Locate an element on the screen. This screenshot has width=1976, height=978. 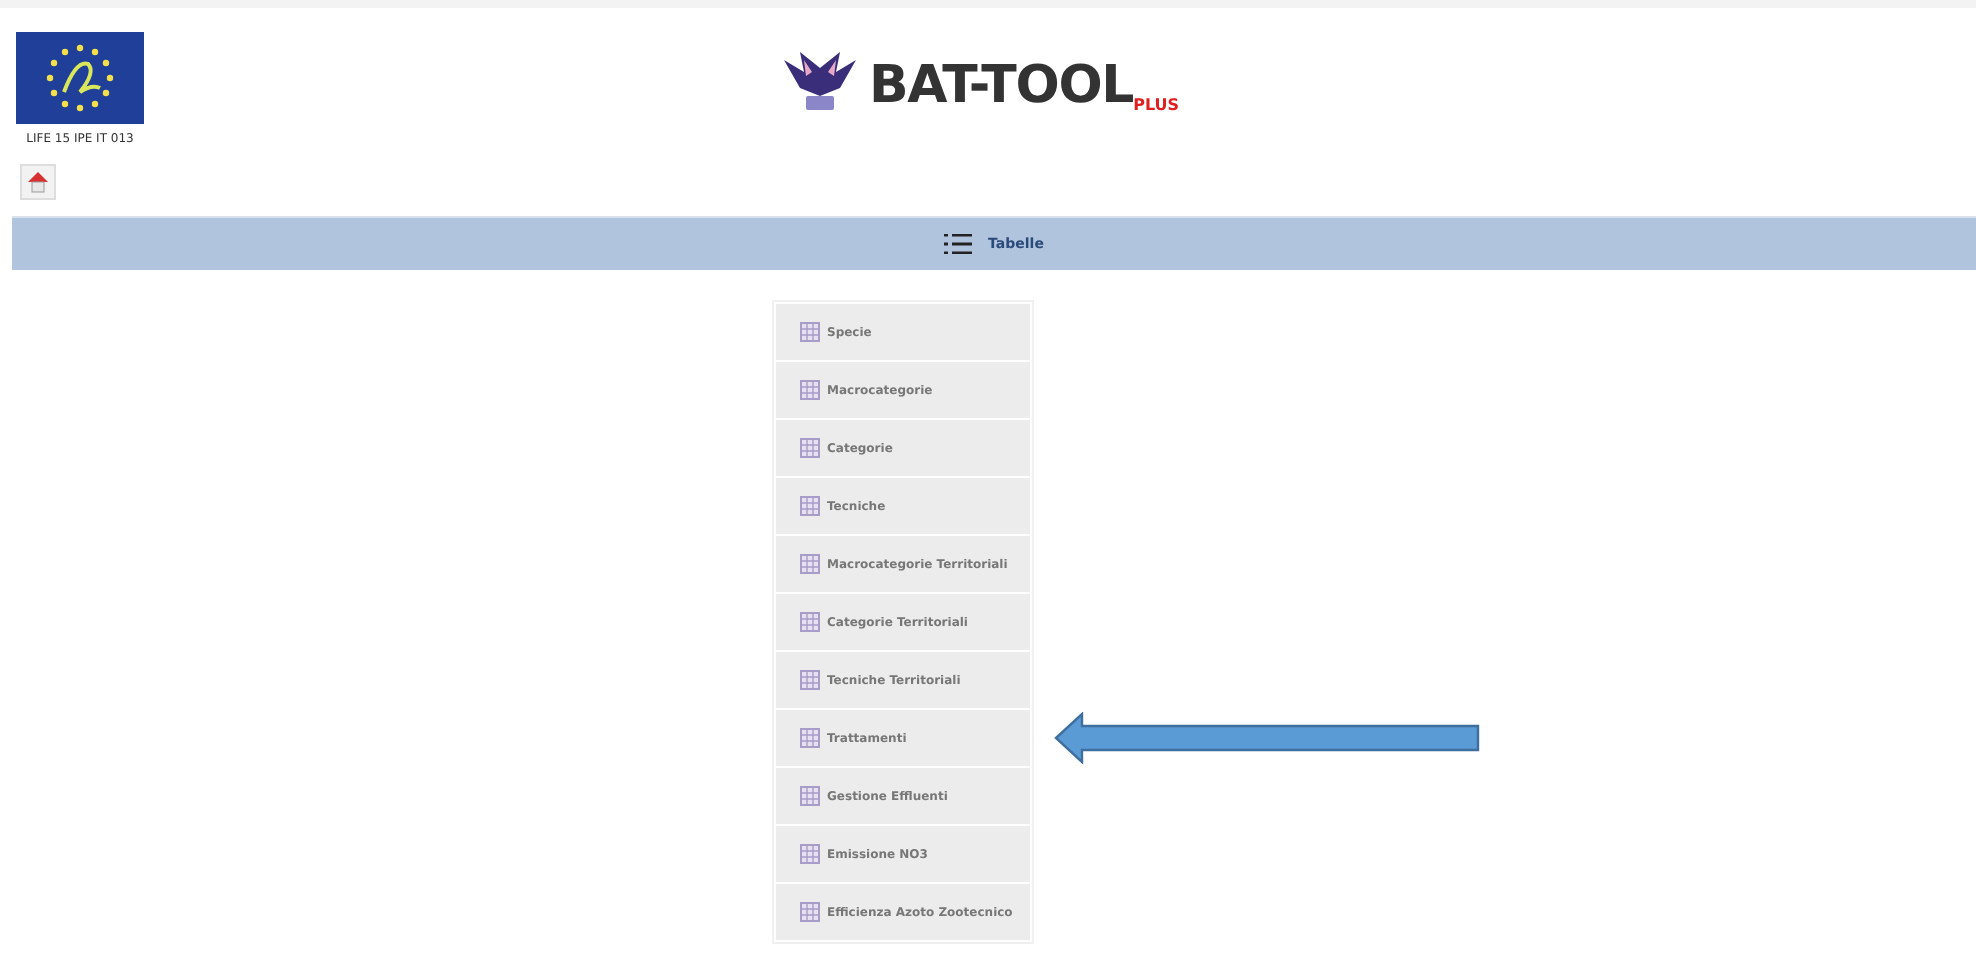
logo-suffix: PLUS is located at coordinates (1156, 106).